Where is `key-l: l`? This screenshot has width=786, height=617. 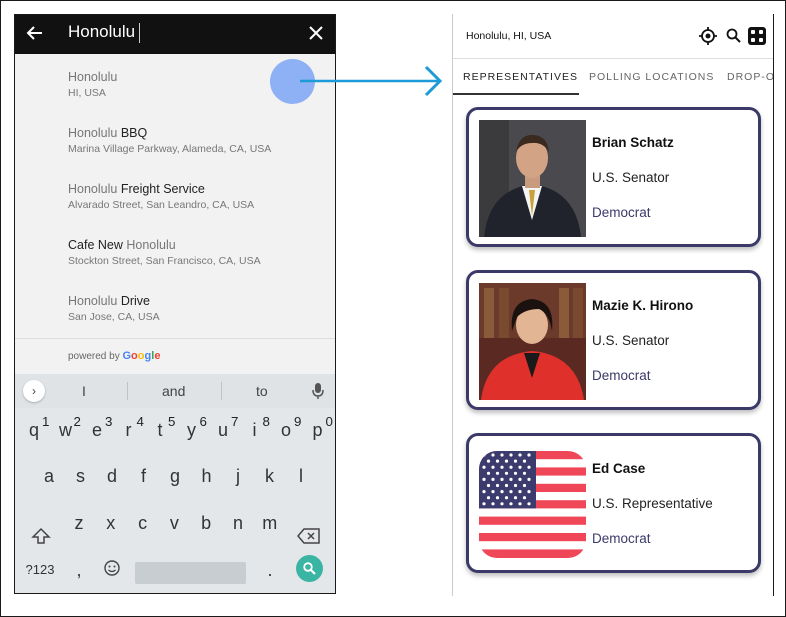
key-l: l is located at coordinates (301, 476).